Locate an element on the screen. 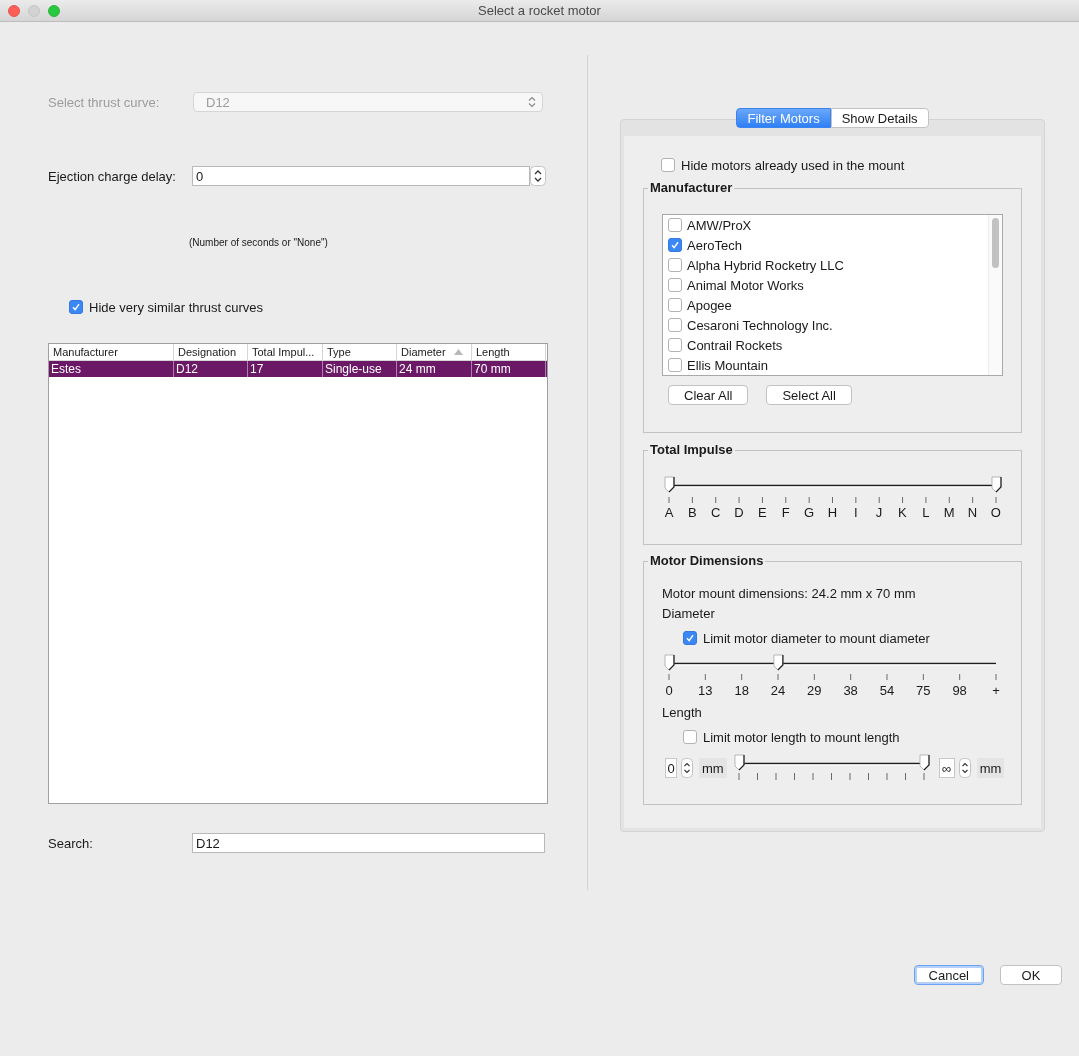 This screenshot has height=1056, width=1079. tick-label: L is located at coordinates (926, 513).